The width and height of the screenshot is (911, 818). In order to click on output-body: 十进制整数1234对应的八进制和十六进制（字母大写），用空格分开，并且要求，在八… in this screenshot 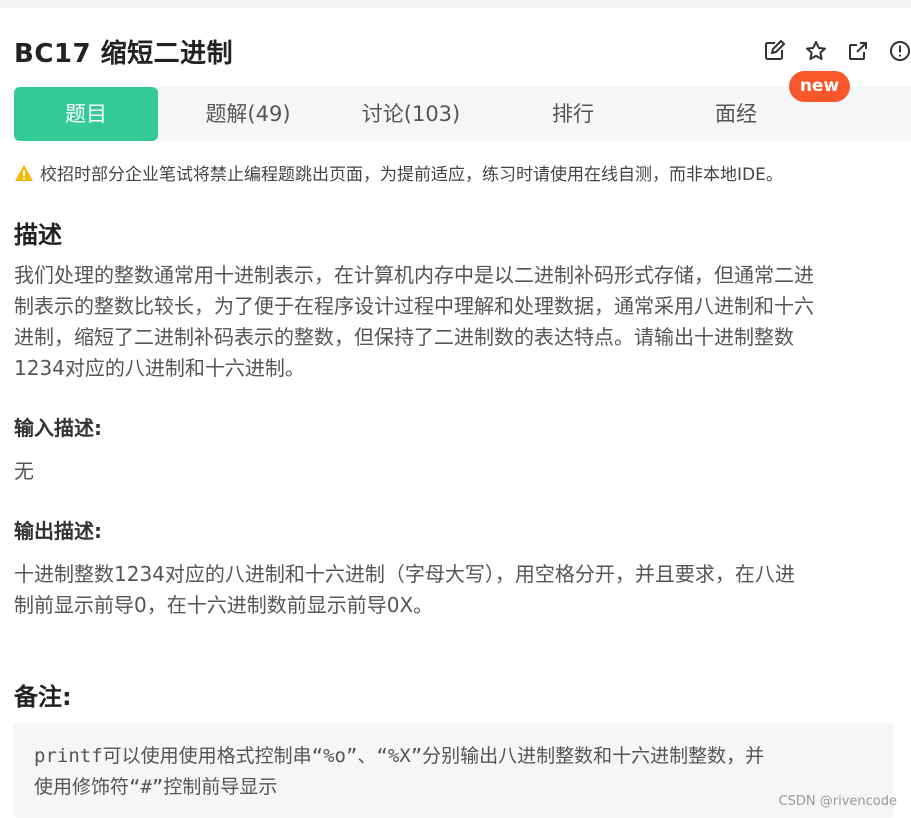, I will do `click(456, 590)`.